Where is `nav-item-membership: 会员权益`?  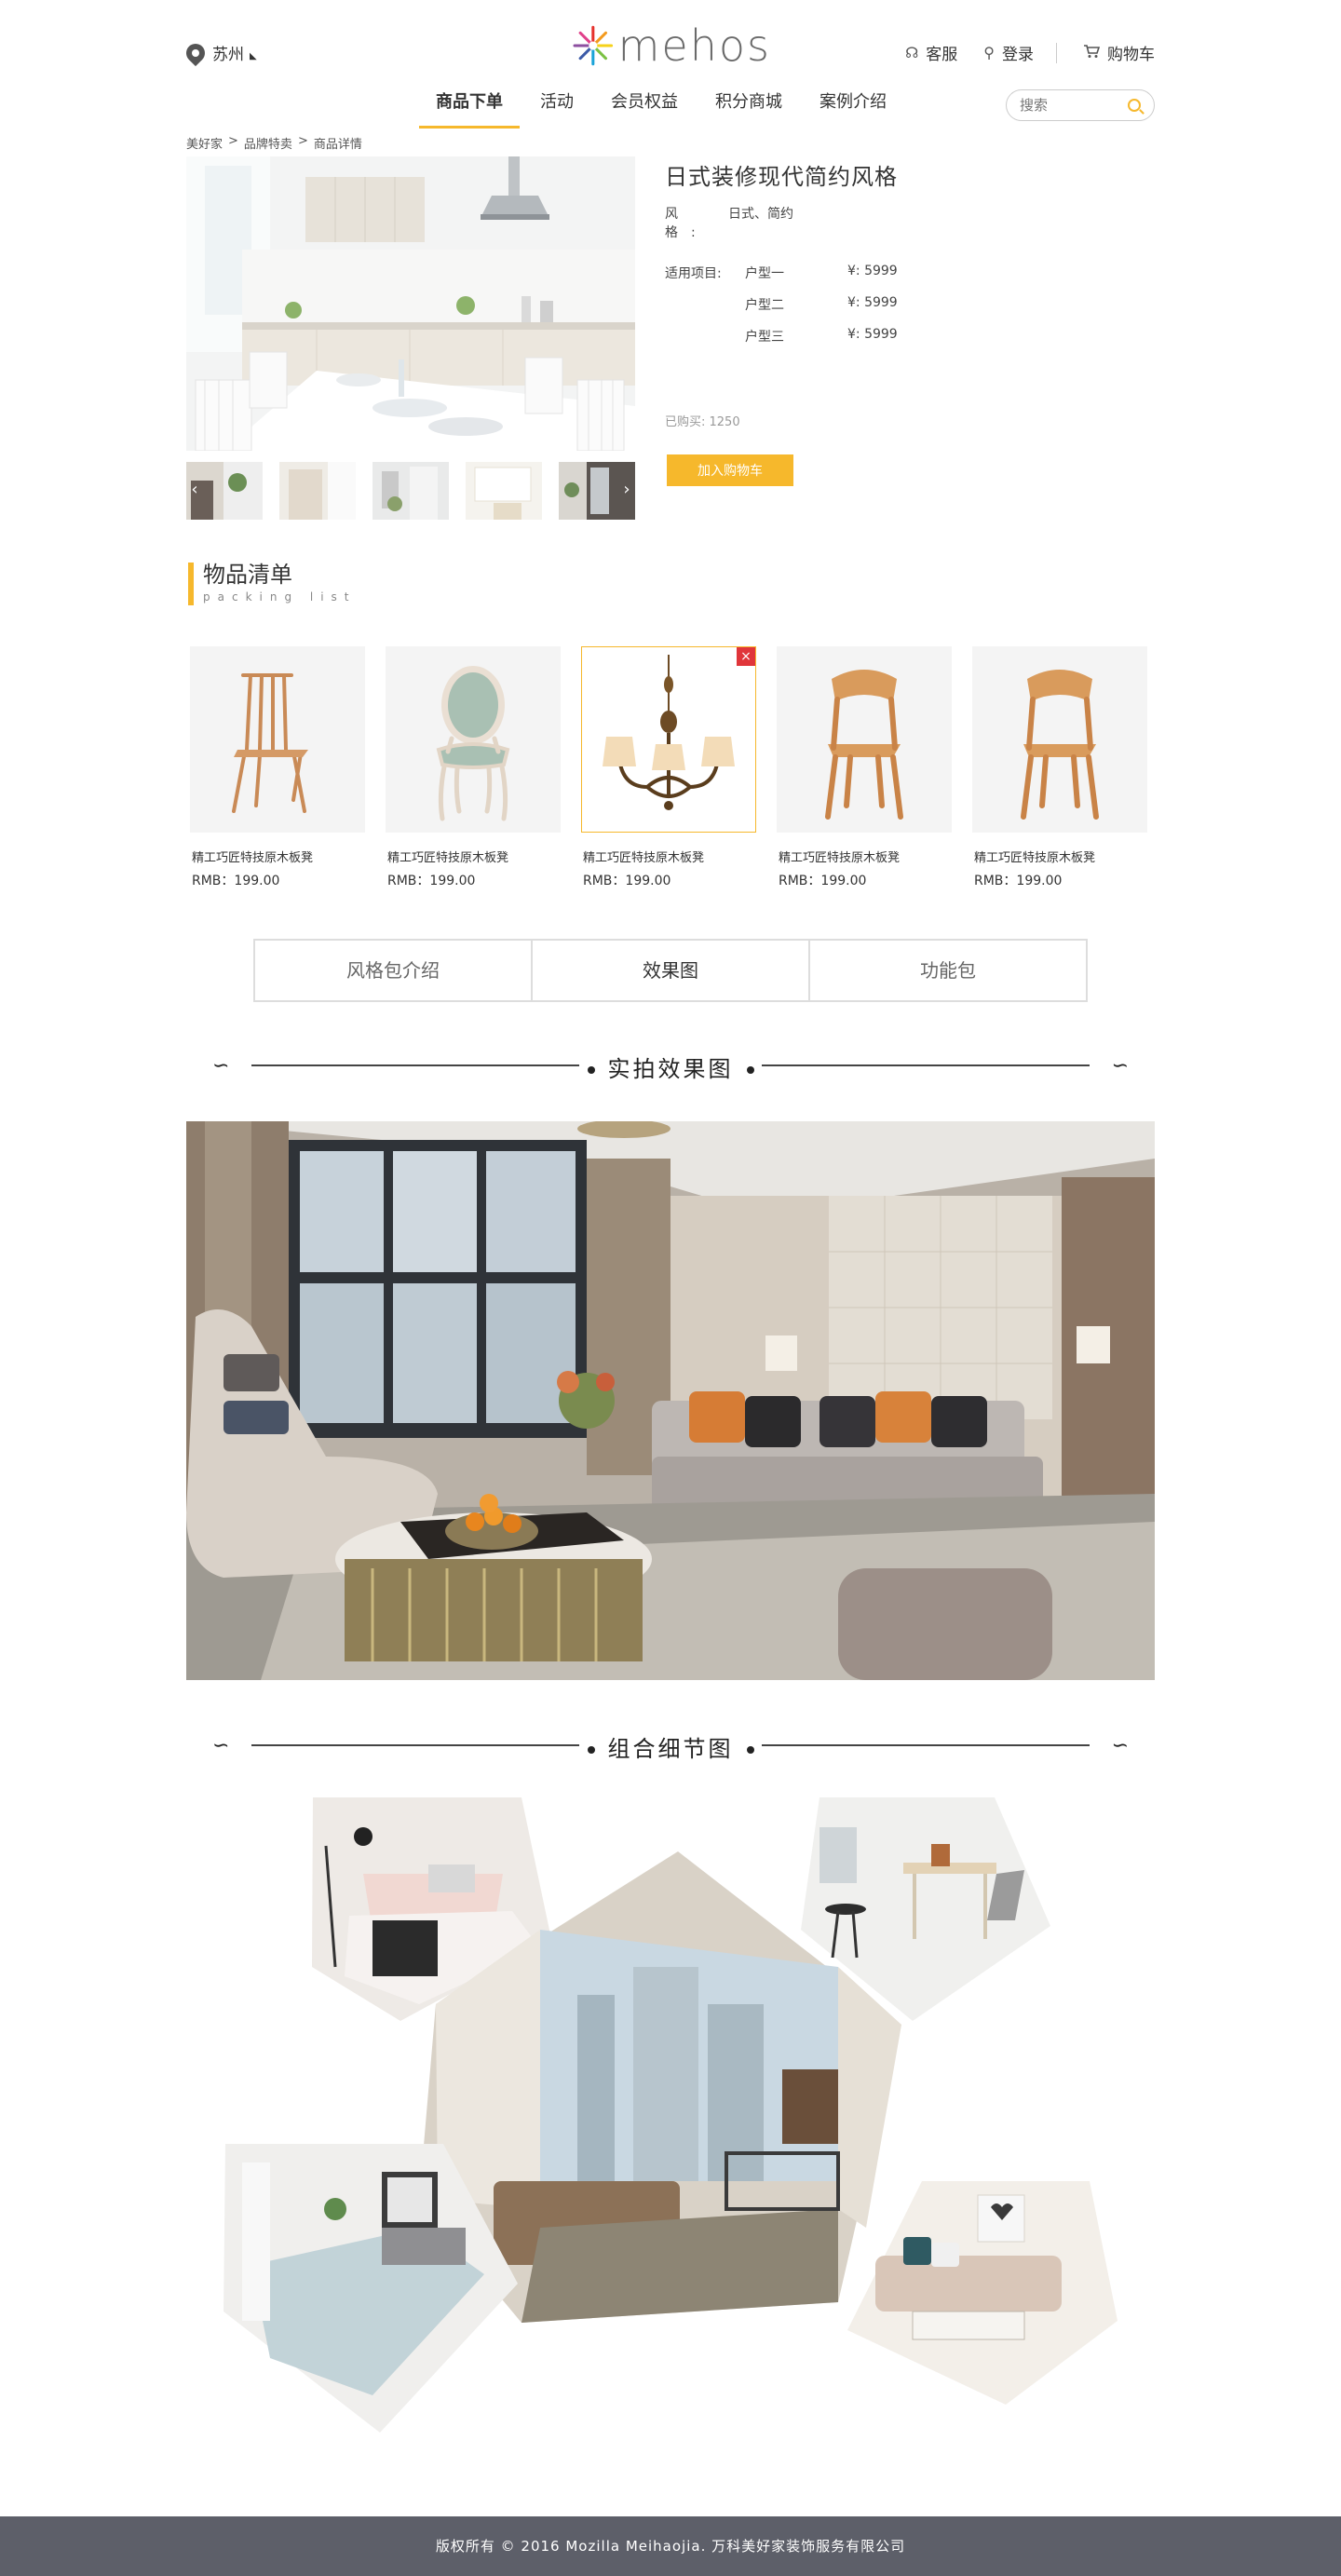
nav-item-membership: 会员权益 is located at coordinates (644, 110).